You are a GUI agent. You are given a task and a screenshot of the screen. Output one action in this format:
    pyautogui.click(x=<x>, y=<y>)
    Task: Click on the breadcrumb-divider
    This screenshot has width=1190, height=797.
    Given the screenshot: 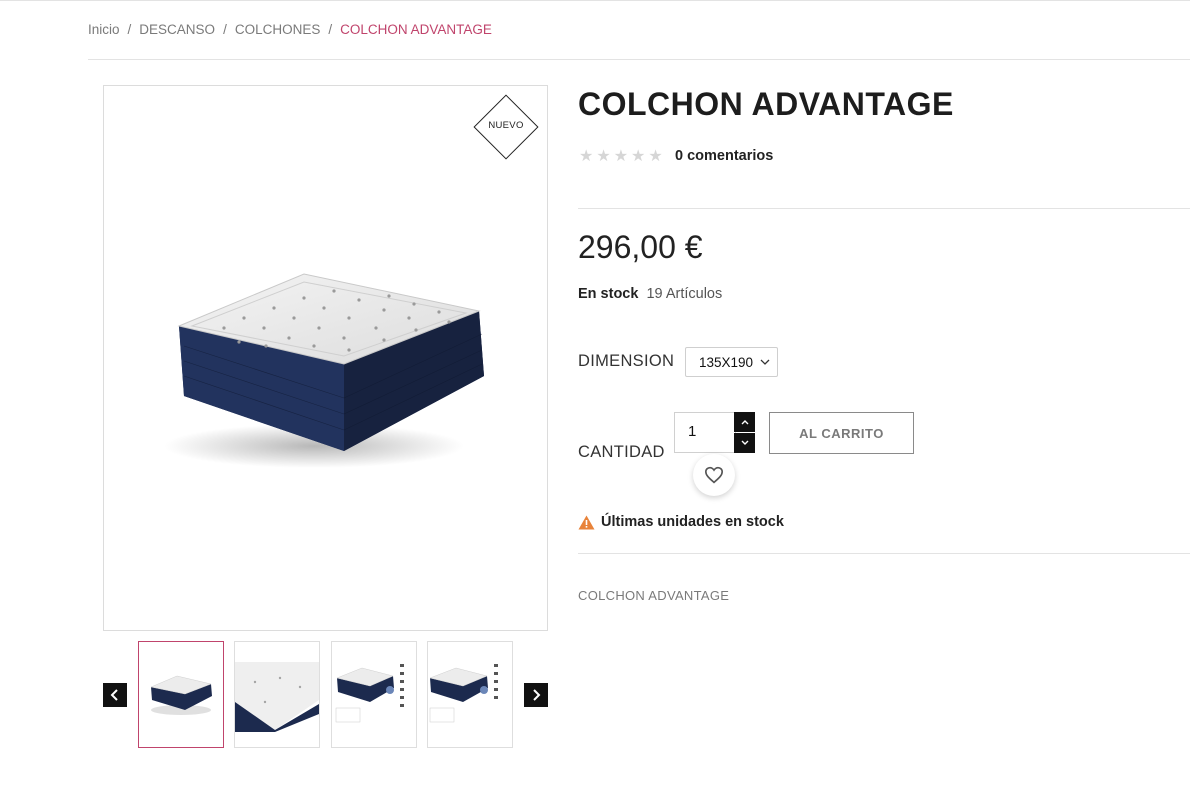 What is the action you would take?
    pyautogui.click(x=639, y=59)
    